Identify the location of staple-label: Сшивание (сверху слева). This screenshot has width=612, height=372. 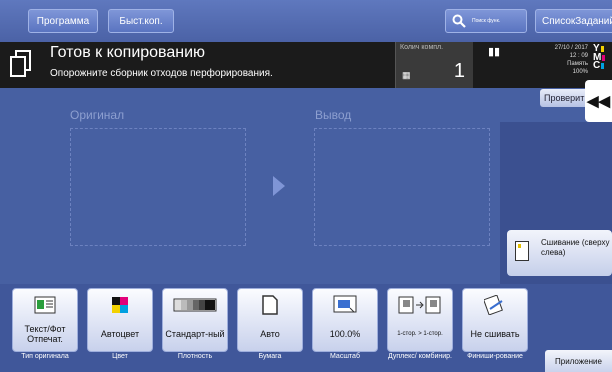
(575, 247).